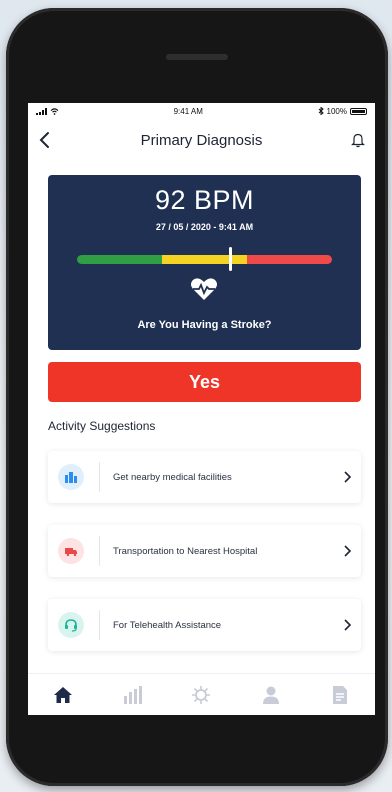 Image resolution: width=392 pixels, height=792 pixels. Describe the element at coordinates (185, 551) in the screenshot. I see `suggestion-label: Transportation to Nearest Hospital` at that location.